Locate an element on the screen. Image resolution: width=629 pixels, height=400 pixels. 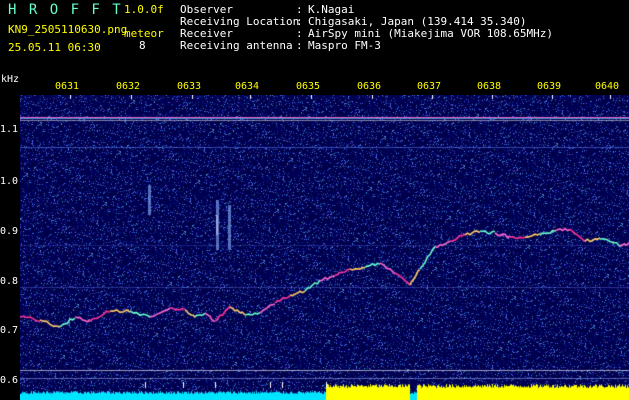
time-tick-label: 0636 is located at coordinates (369, 86).